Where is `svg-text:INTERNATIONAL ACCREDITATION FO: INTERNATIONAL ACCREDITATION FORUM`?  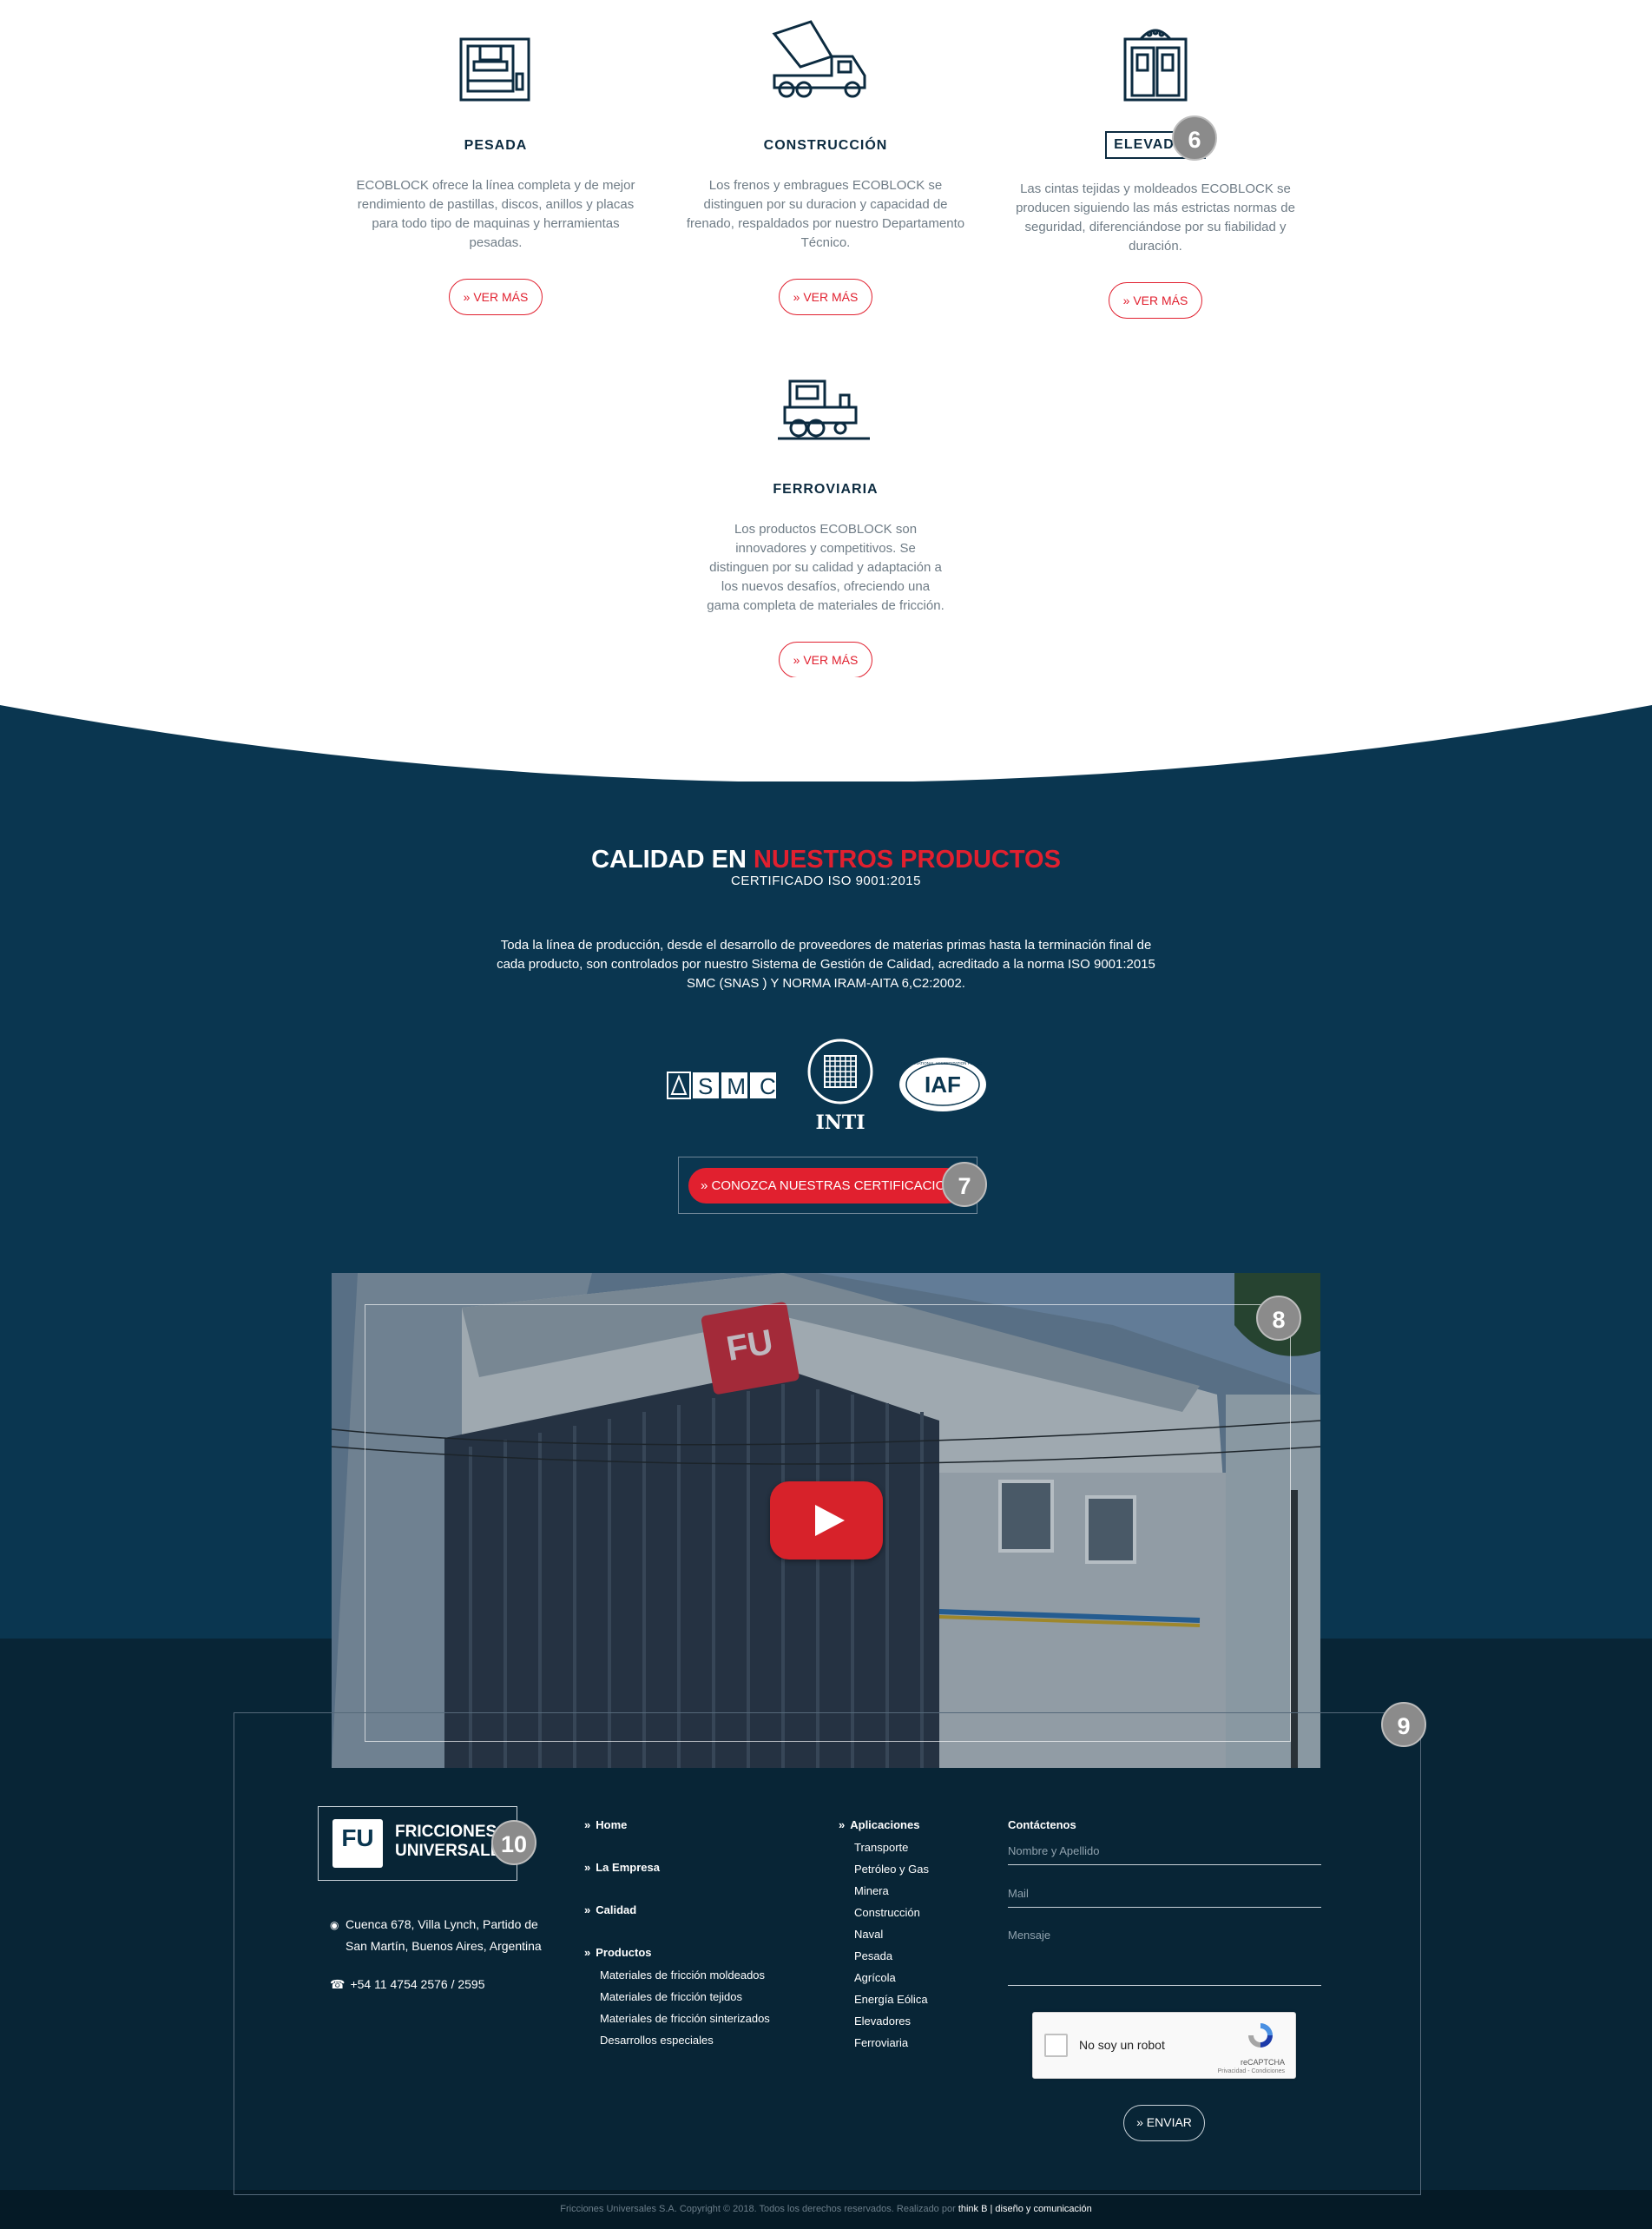 svg-text:INTERNATIONAL ACCREDITATION FO: INTERNATIONAL ACCREDITATION FORUM is located at coordinates (943, 1063).